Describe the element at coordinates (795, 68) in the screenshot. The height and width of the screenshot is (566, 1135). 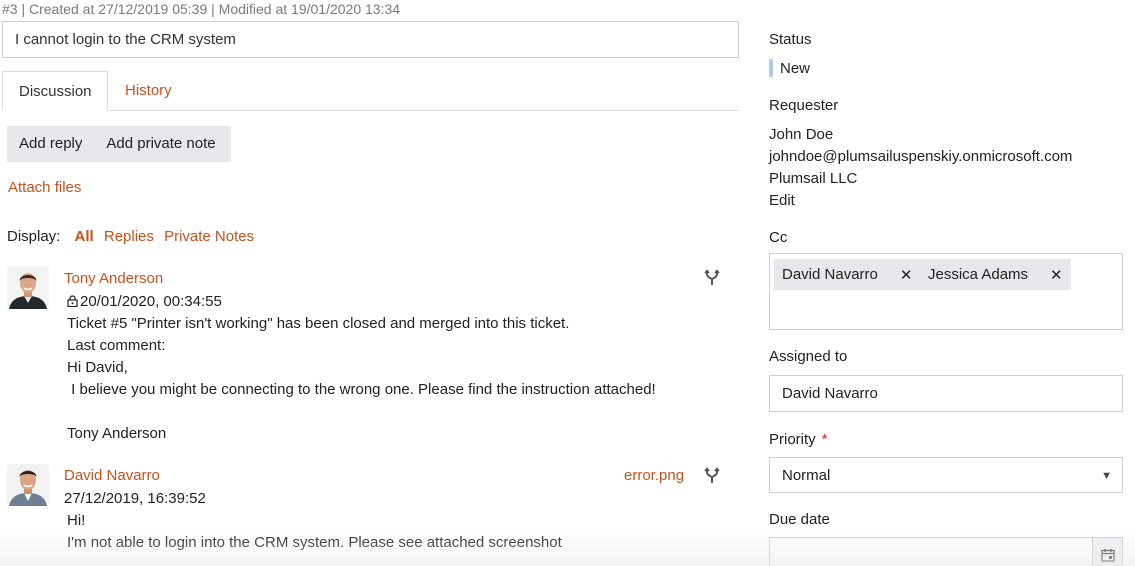
I see `status-value: New` at that location.